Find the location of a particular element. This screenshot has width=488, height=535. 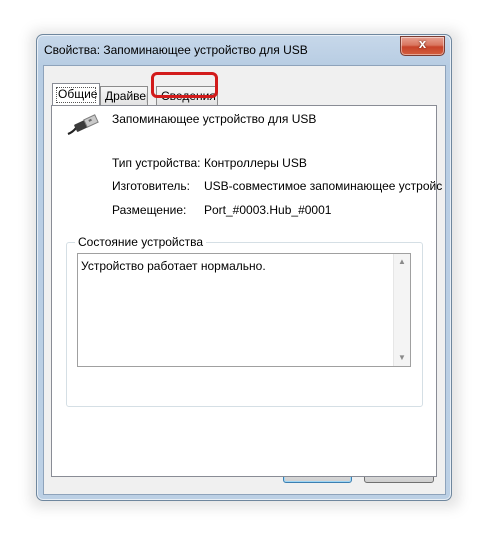

details-tab-highlight is located at coordinates (184, 85).